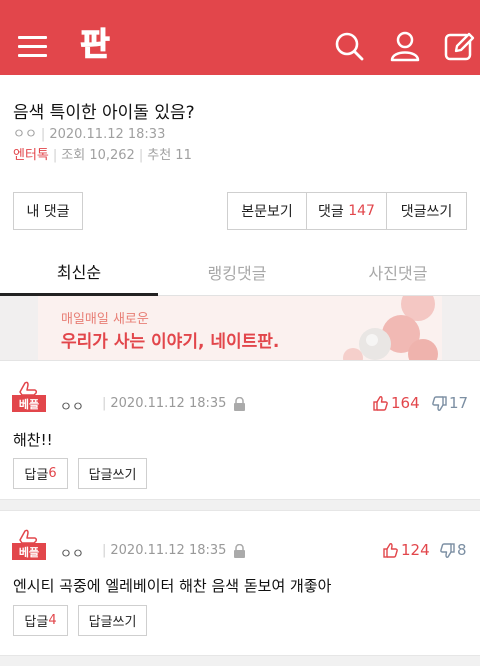 This screenshot has width=480, height=666. Describe the element at coordinates (107, 134) in the screenshot. I see `post-date: 2020.11.12 18:33` at that location.